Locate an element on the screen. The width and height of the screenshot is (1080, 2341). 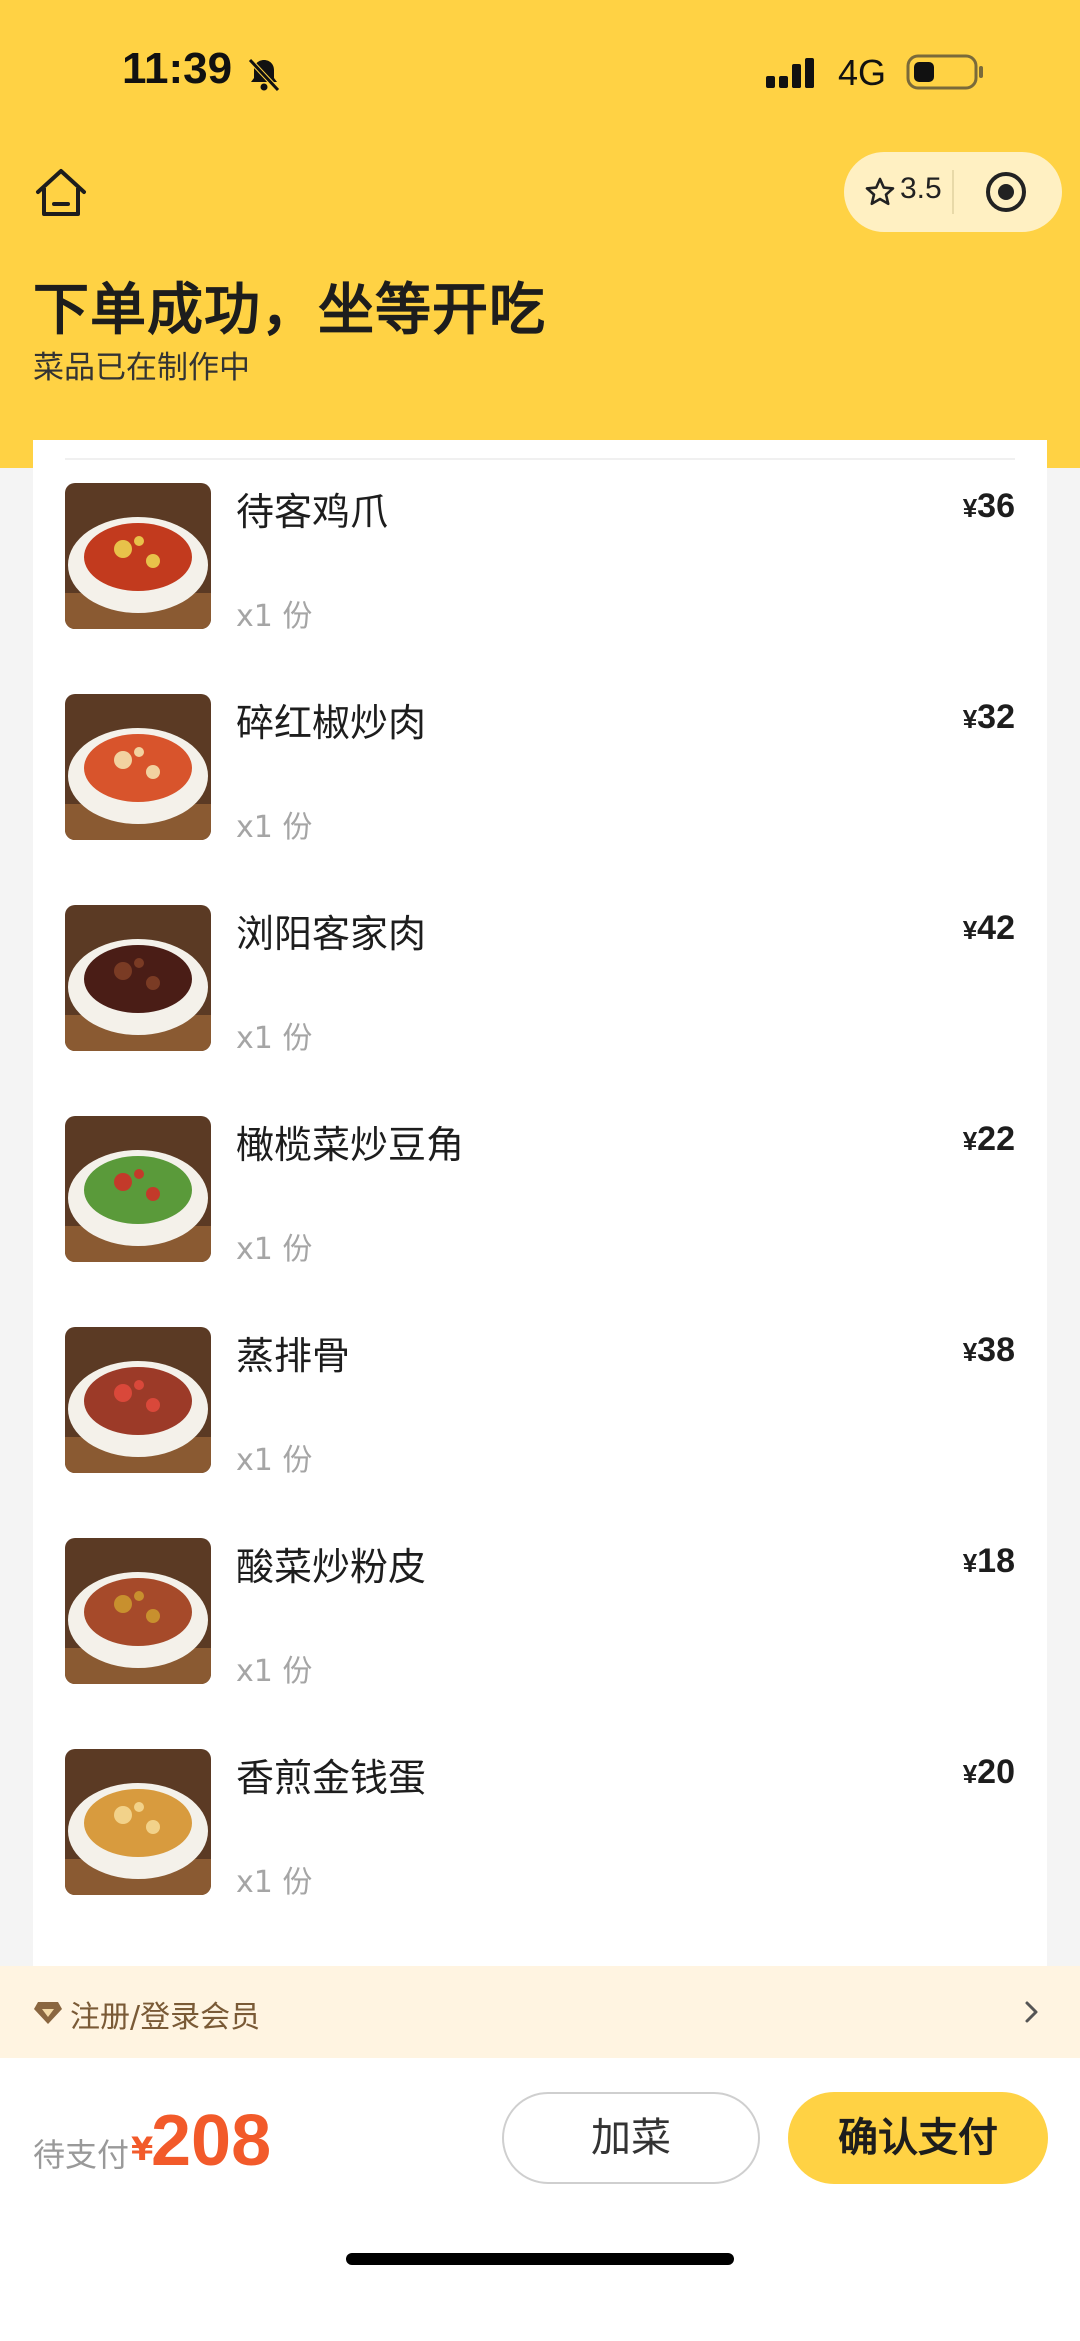
chevron-right-icon is located at coordinates (1031, 2012).